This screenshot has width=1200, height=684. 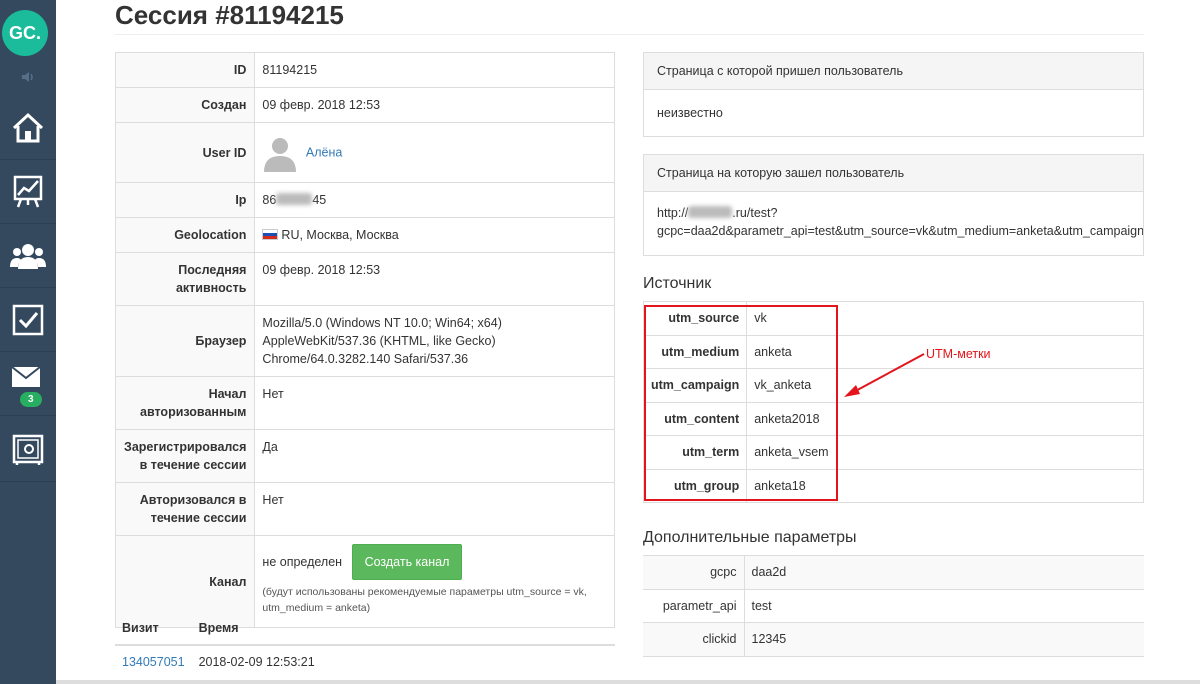 I want to click on row-authorized: Авторизовался в течение сессии Нет, so click(x=364, y=509).